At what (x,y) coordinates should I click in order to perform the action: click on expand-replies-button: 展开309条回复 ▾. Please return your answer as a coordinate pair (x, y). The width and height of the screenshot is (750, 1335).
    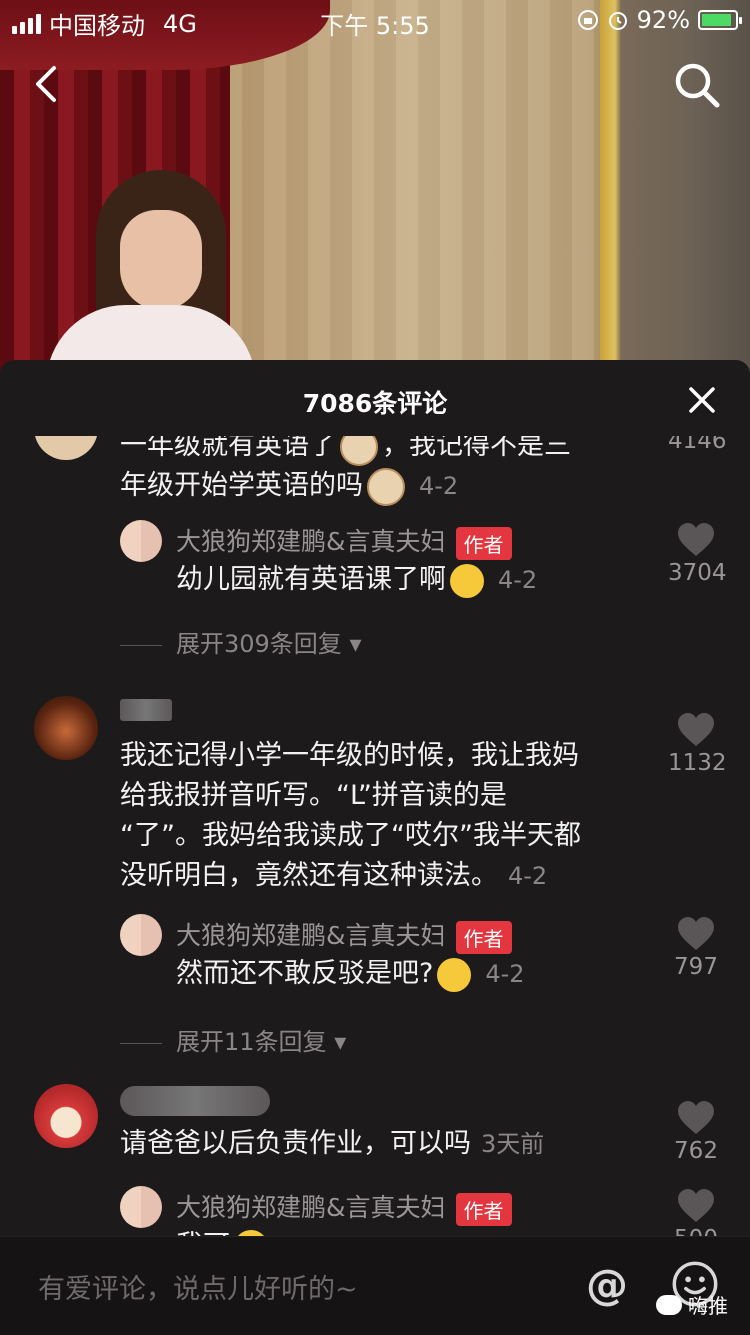
    Looking at the image, I should click on (241, 641).